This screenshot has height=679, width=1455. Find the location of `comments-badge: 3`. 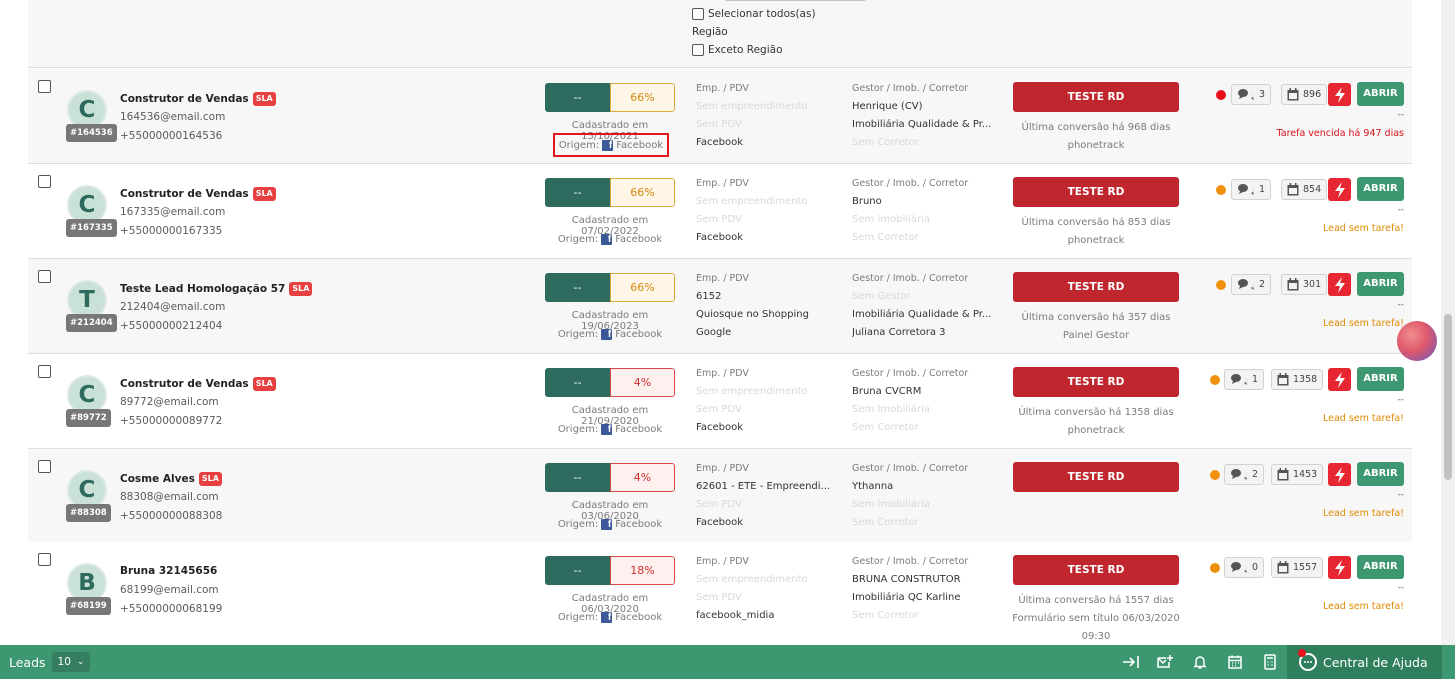

comments-badge: 3 is located at coordinates (1251, 94).